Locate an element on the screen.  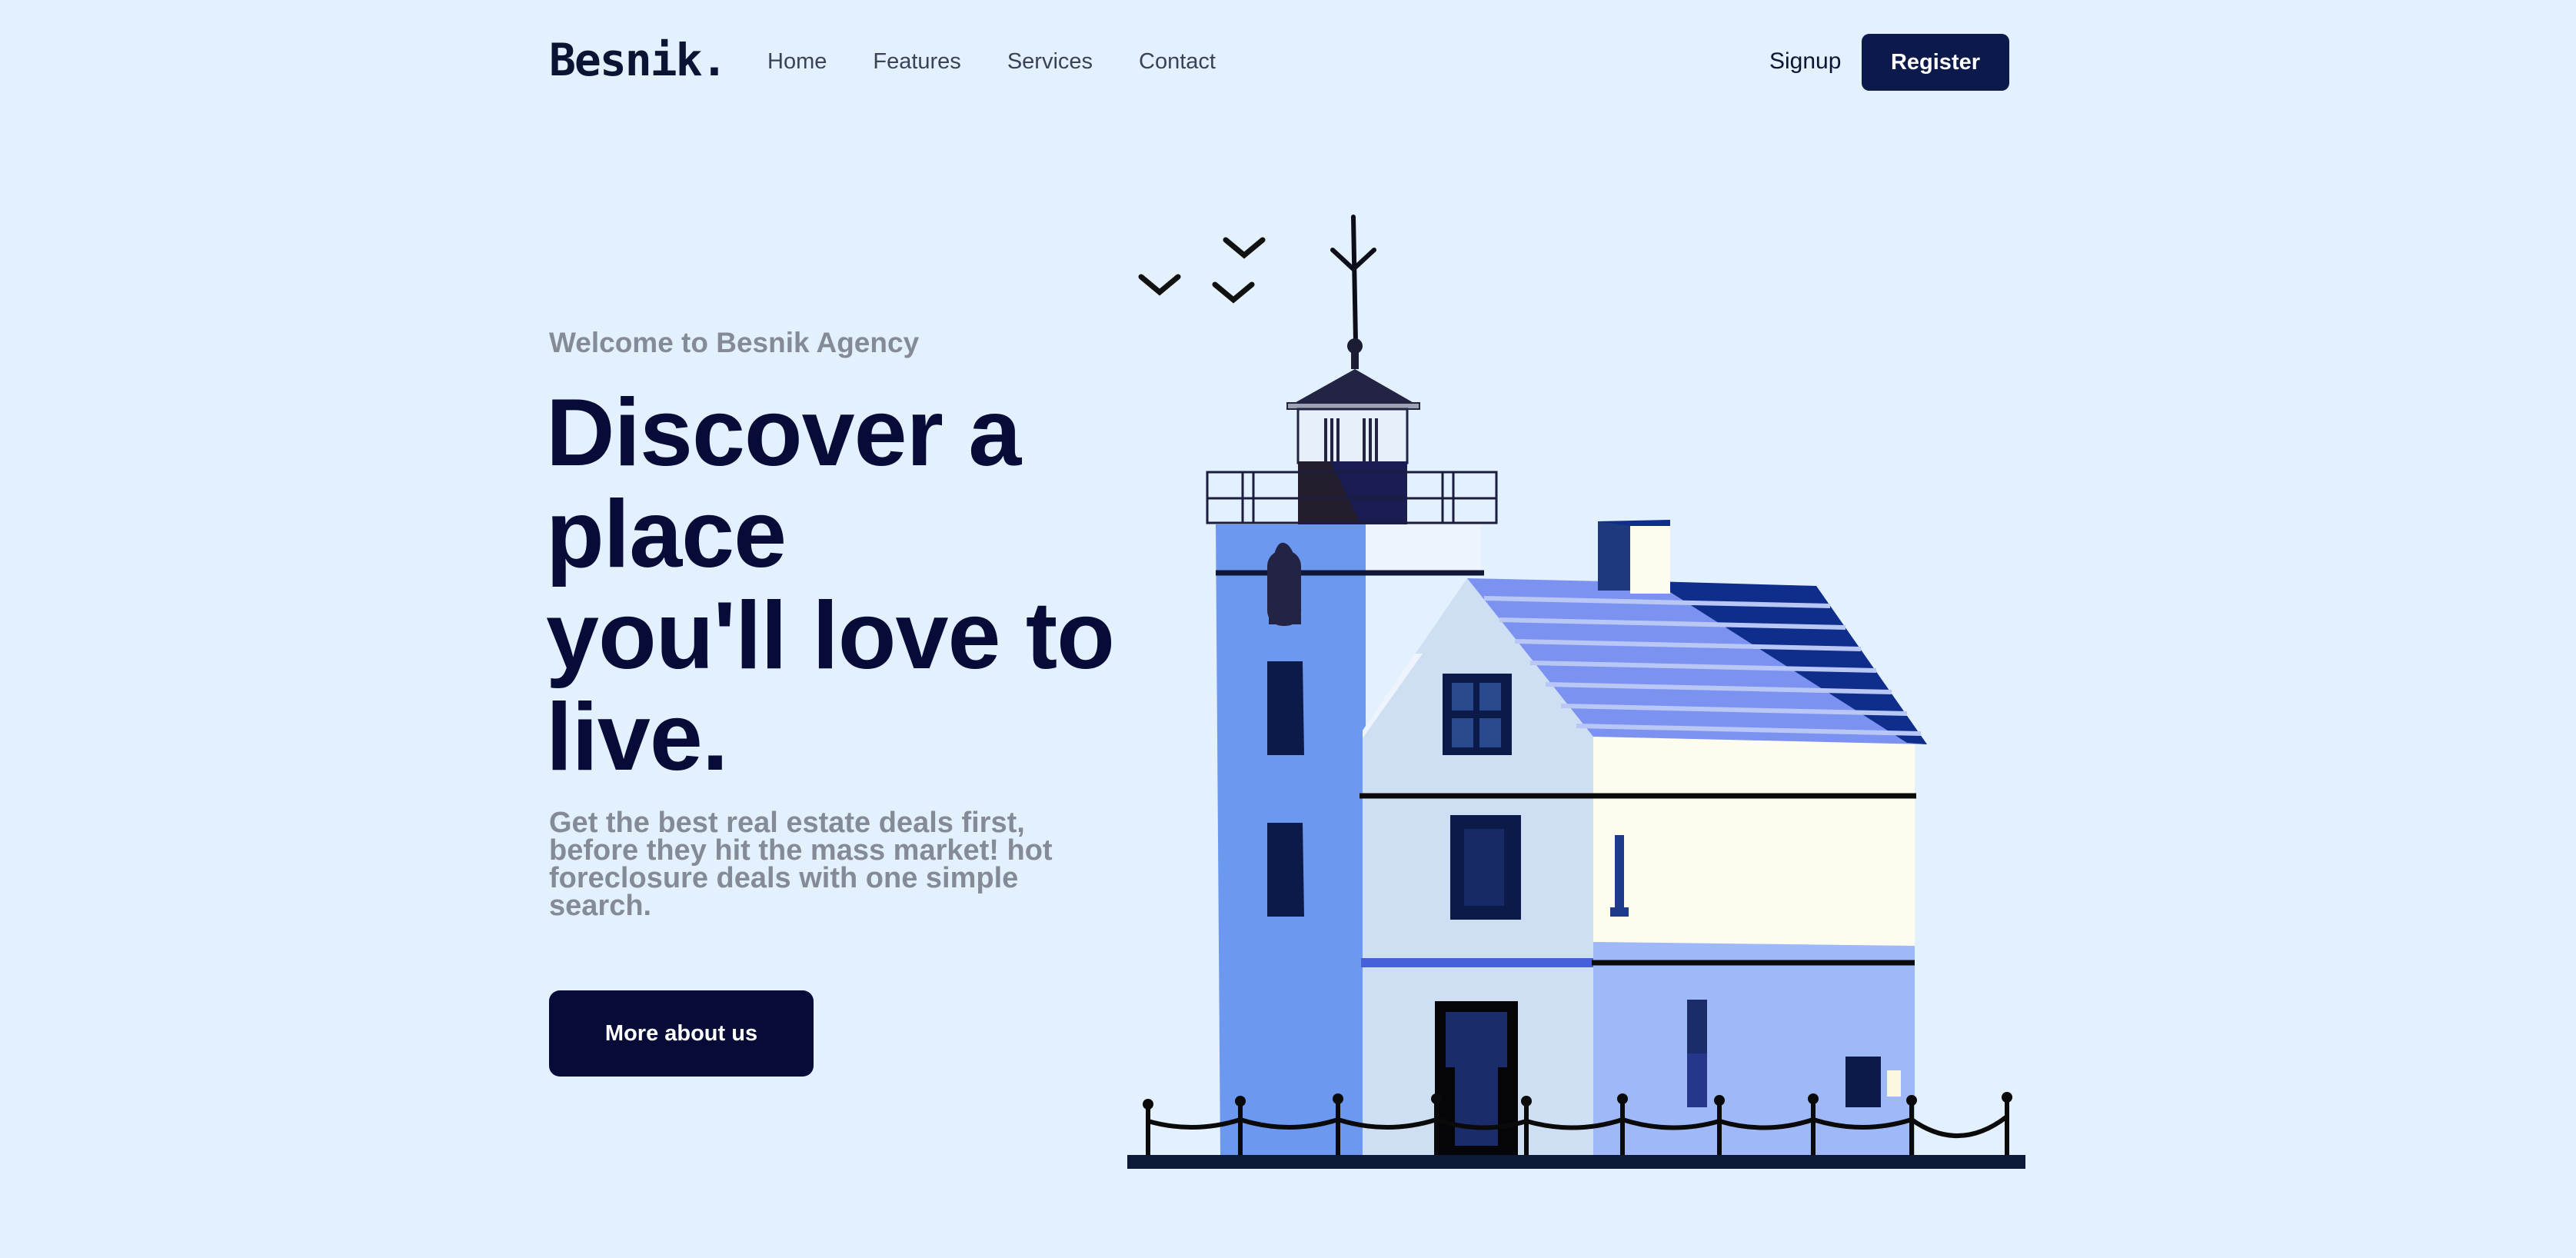
register-button: Register is located at coordinates (1936, 63).